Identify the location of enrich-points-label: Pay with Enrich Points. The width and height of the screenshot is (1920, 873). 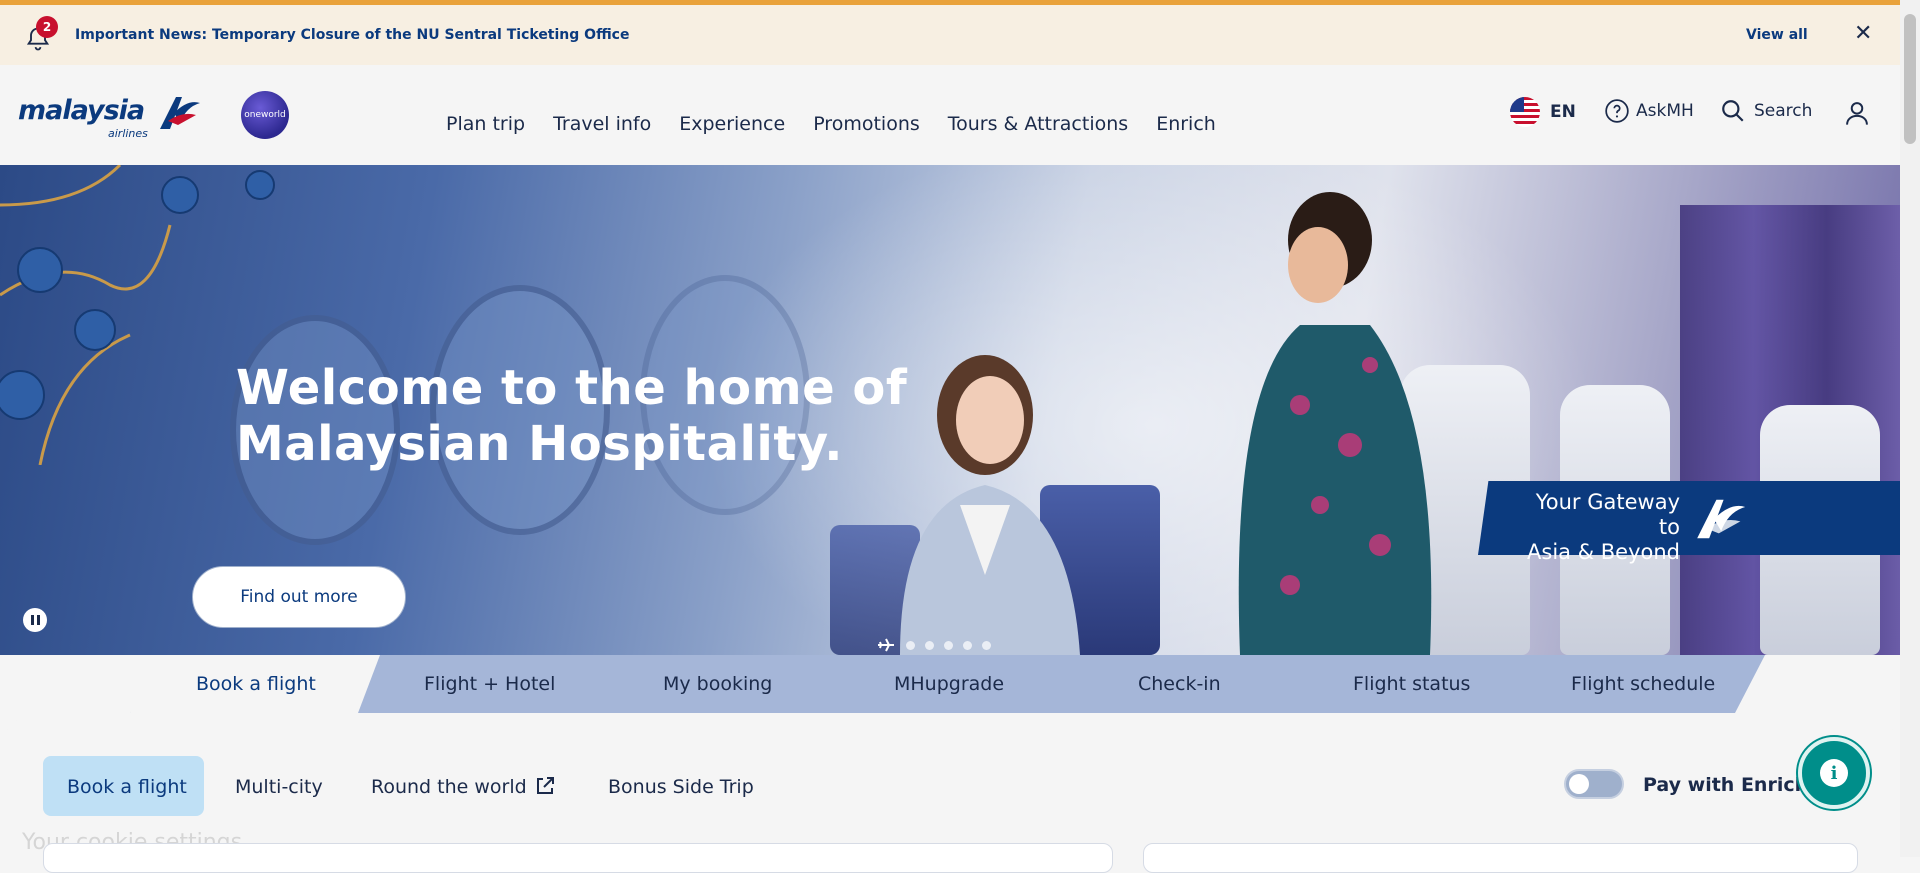
(1733, 785).